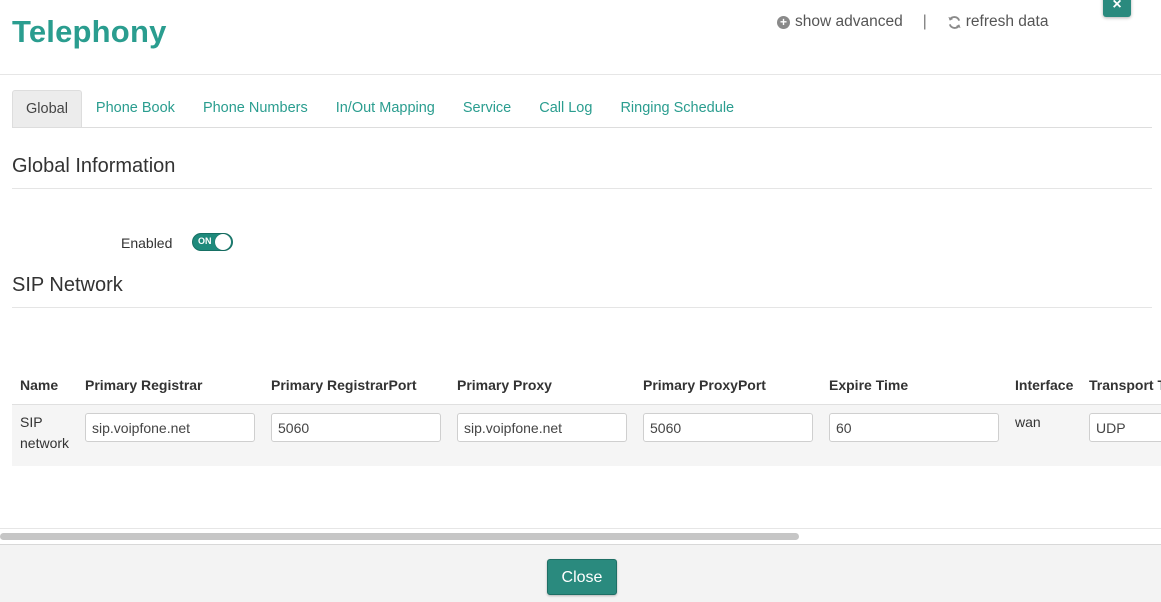  I want to click on column-header-primary-registrar-port: Primary RegistrarPort, so click(344, 385).